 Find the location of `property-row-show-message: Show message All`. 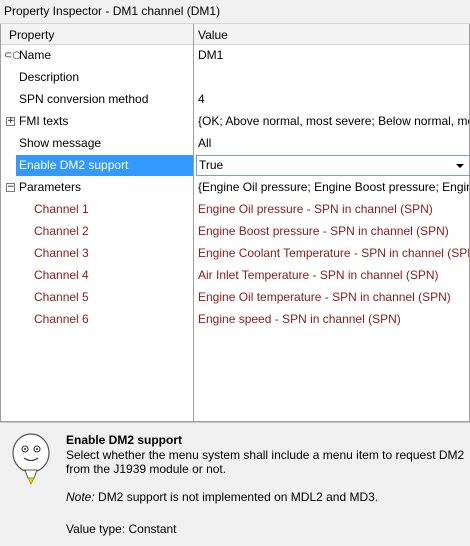

property-row-show-message: Show message All is located at coordinates (235, 144).